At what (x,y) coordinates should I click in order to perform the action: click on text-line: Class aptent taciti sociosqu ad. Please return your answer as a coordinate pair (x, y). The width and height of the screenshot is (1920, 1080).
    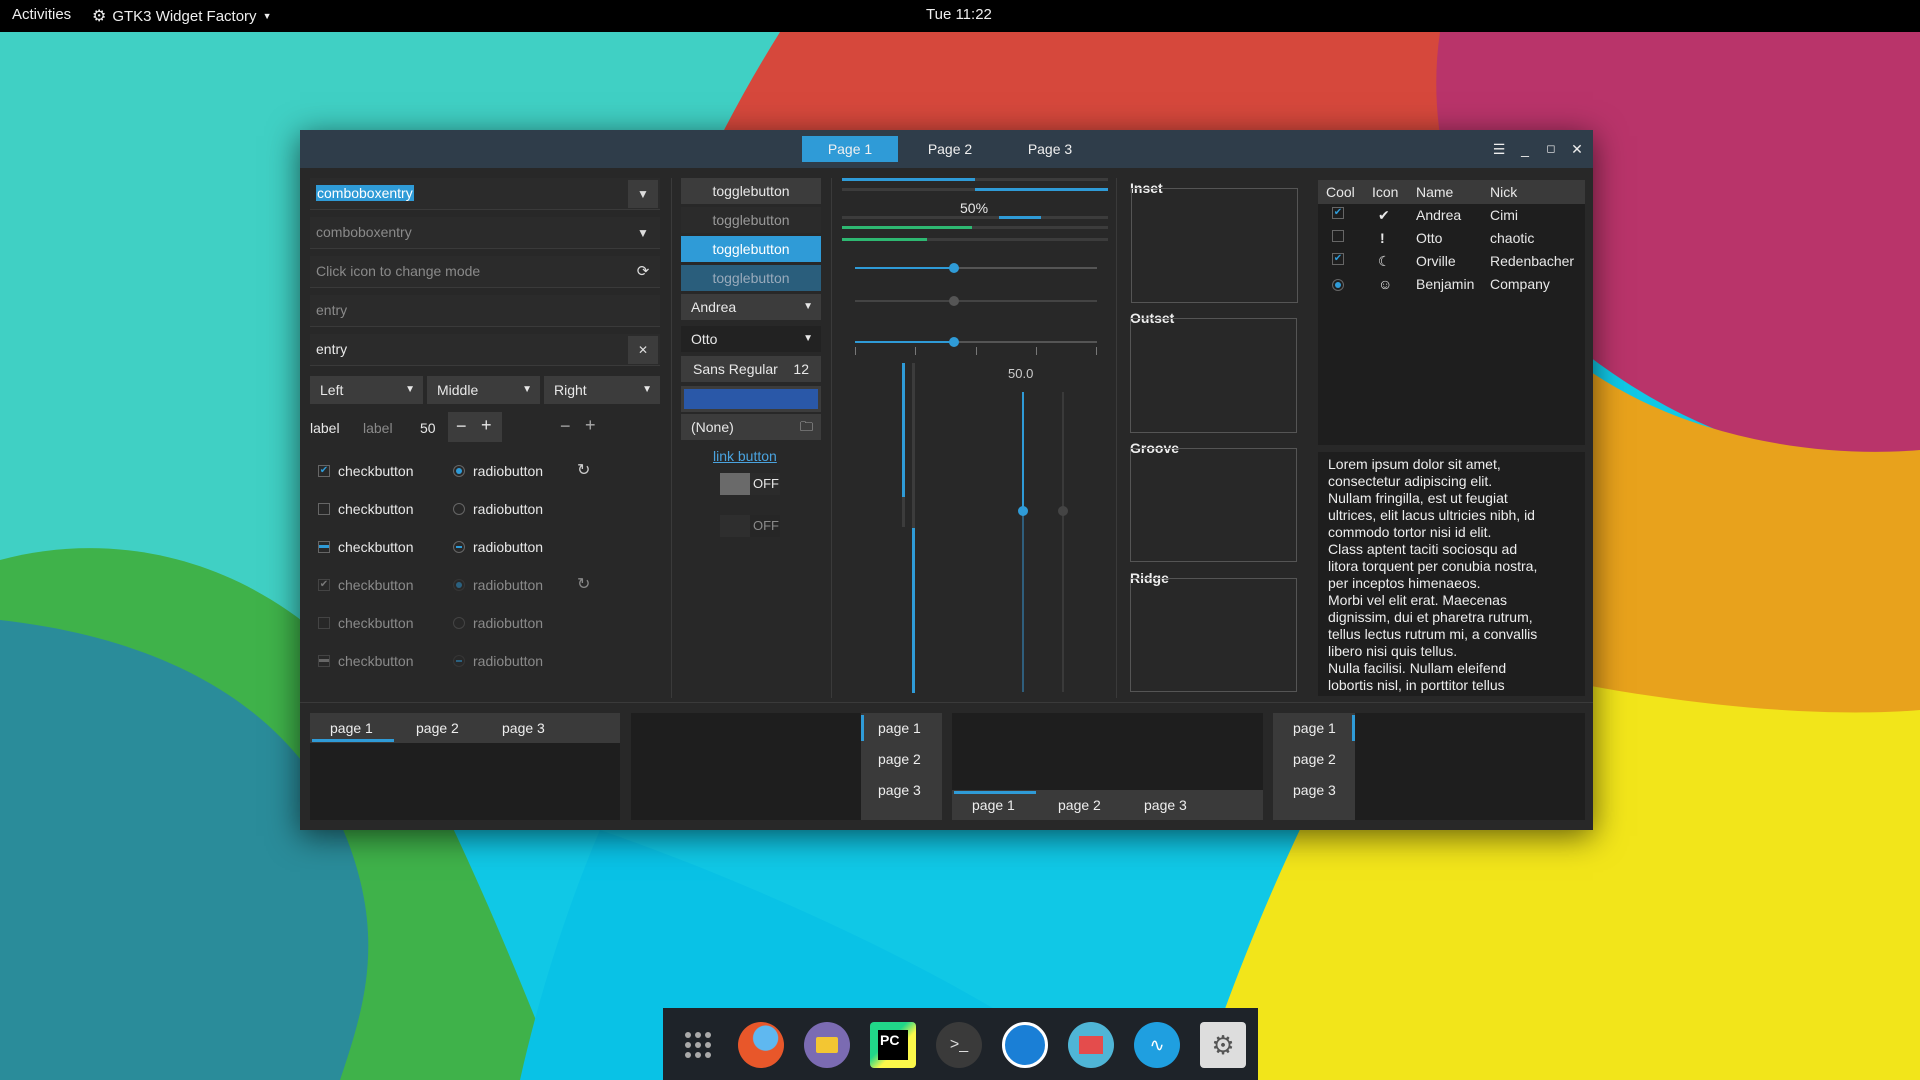
    Looking at the image, I should click on (1423, 549).